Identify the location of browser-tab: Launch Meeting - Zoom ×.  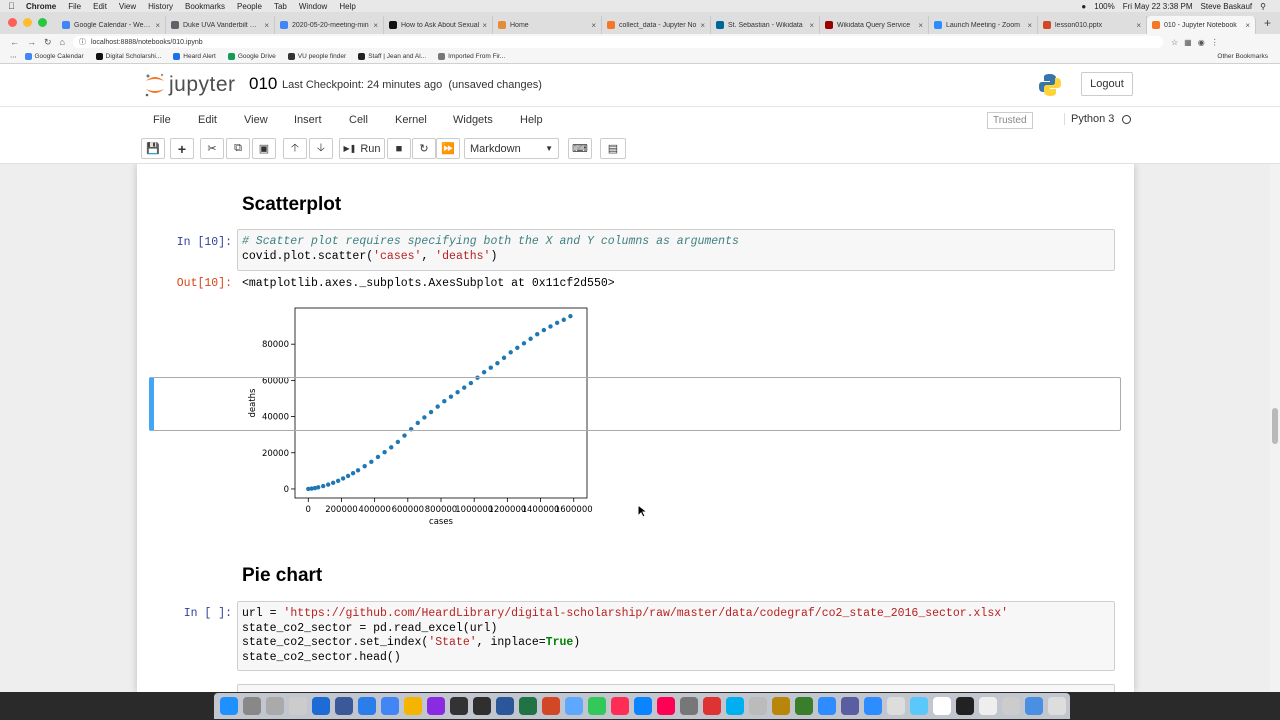
(983, 25).